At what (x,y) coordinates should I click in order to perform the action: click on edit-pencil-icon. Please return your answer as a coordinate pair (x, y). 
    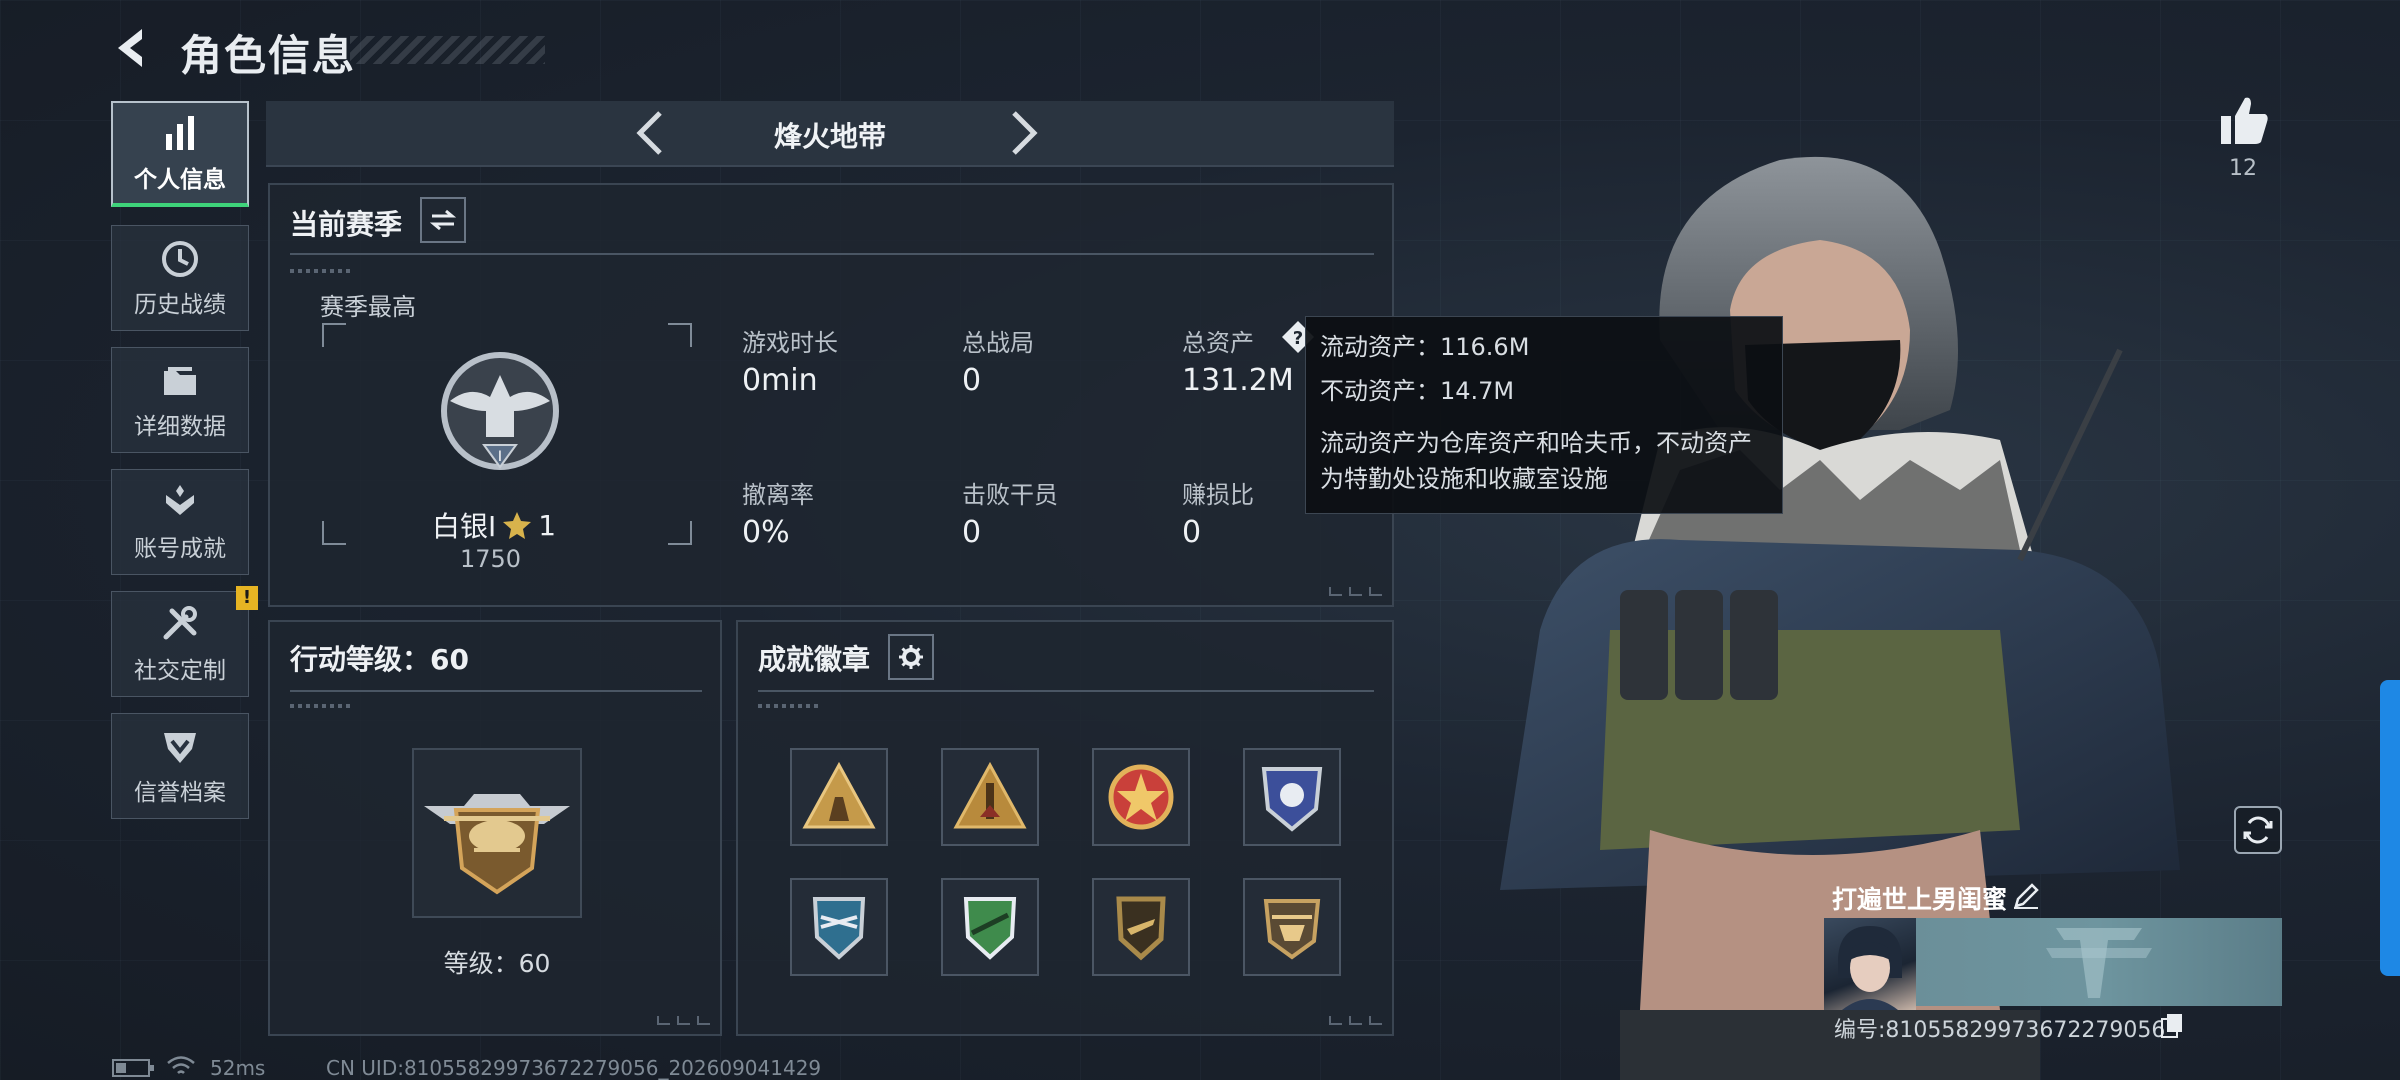
    Looking at the image, I should click on (2026, 896).